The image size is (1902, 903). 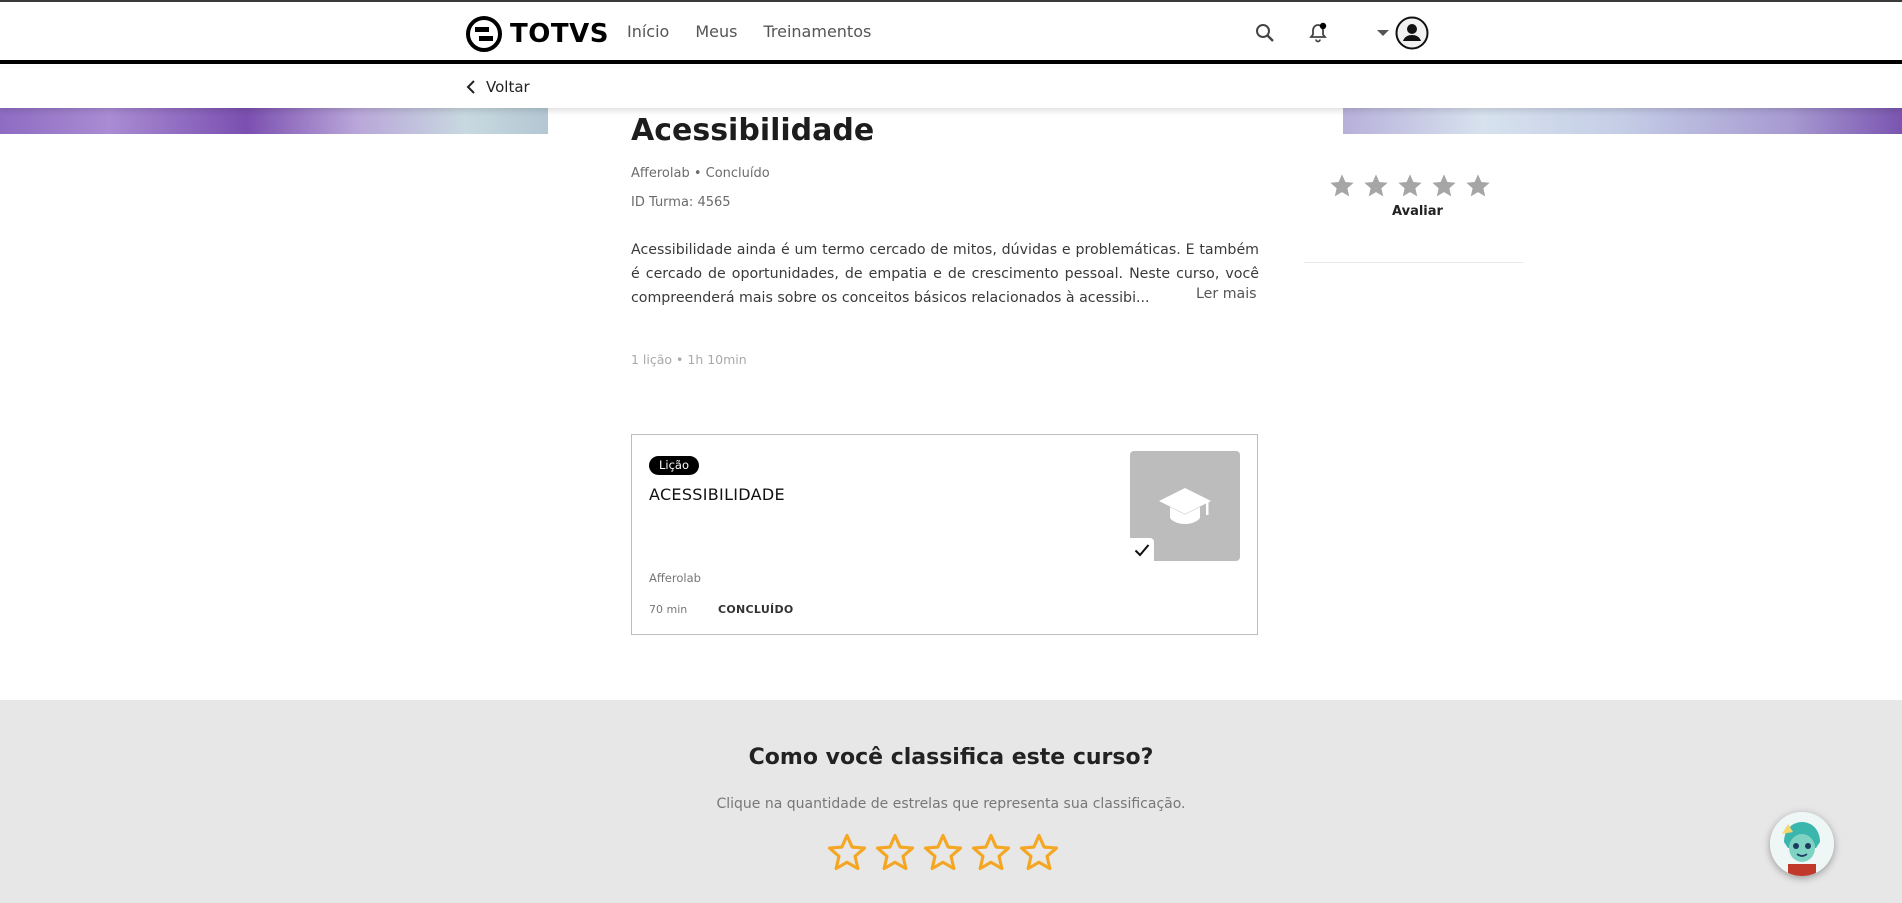 What do you see at coordinates (1414, 262) in the screenshot?
I see `side-divider` at bounding box center [1414, 262].